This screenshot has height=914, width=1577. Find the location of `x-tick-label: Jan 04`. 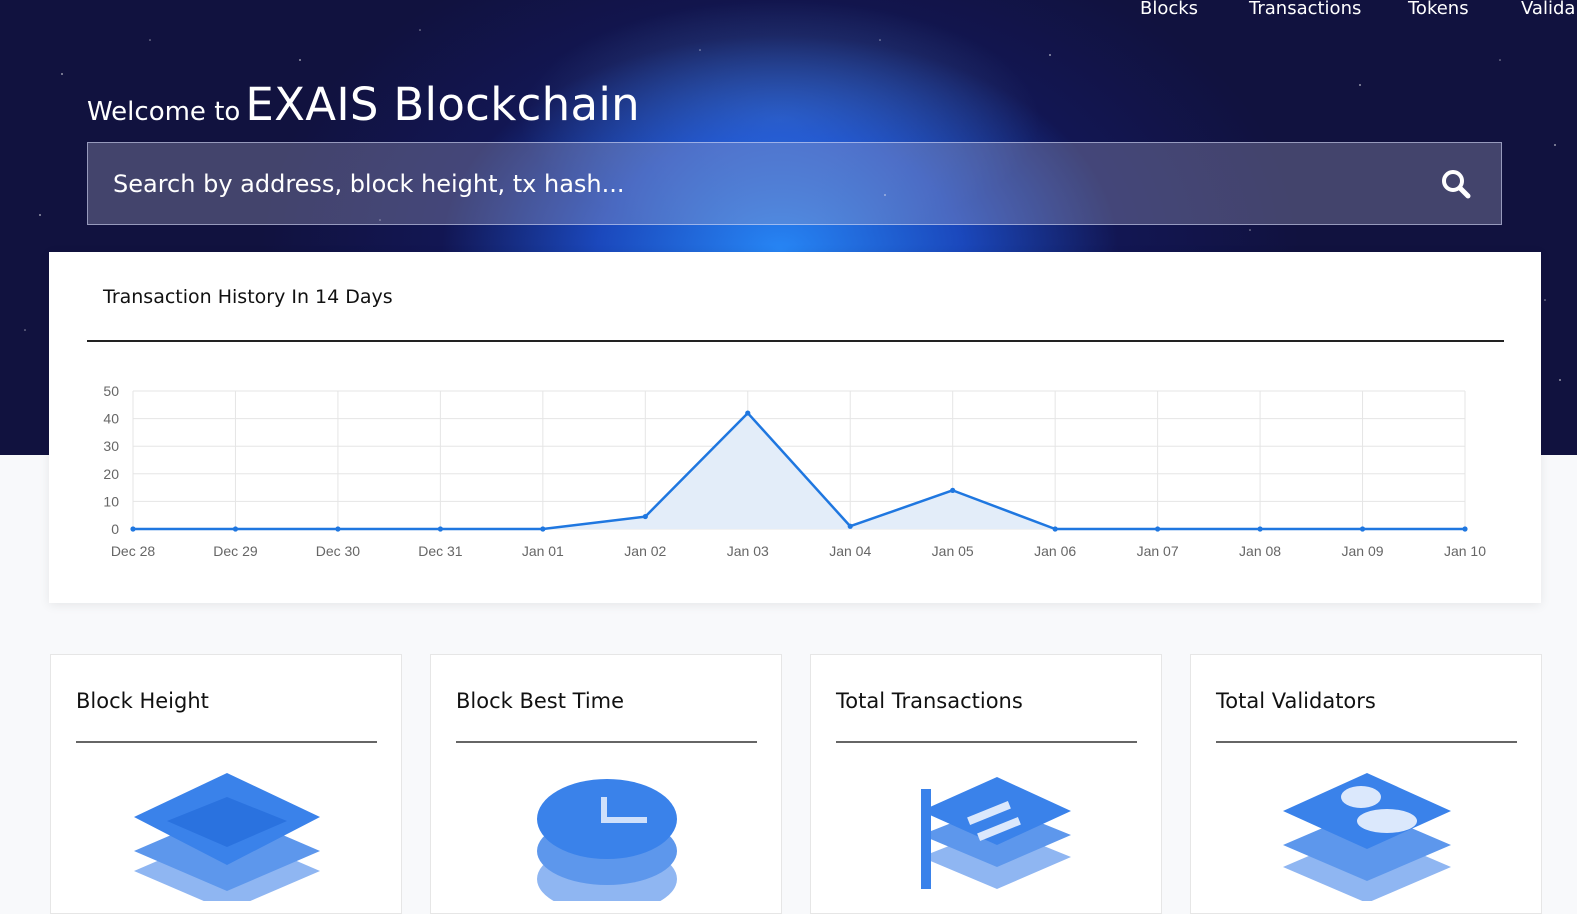

x-tick-label: Jan 04 is located at coordinates (850, 551).